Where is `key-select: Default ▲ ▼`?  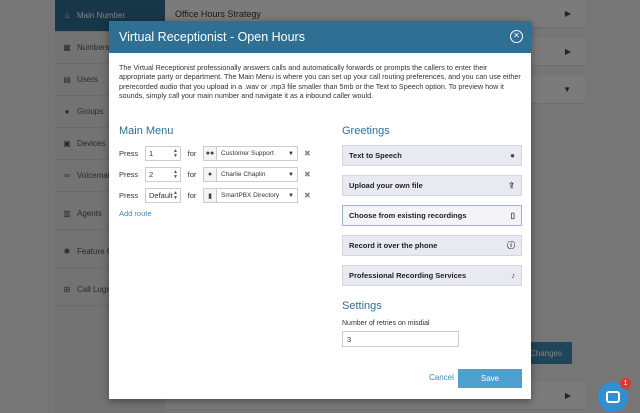
key-select: Default ▲ ▼ is located at coordinates (163, 195).